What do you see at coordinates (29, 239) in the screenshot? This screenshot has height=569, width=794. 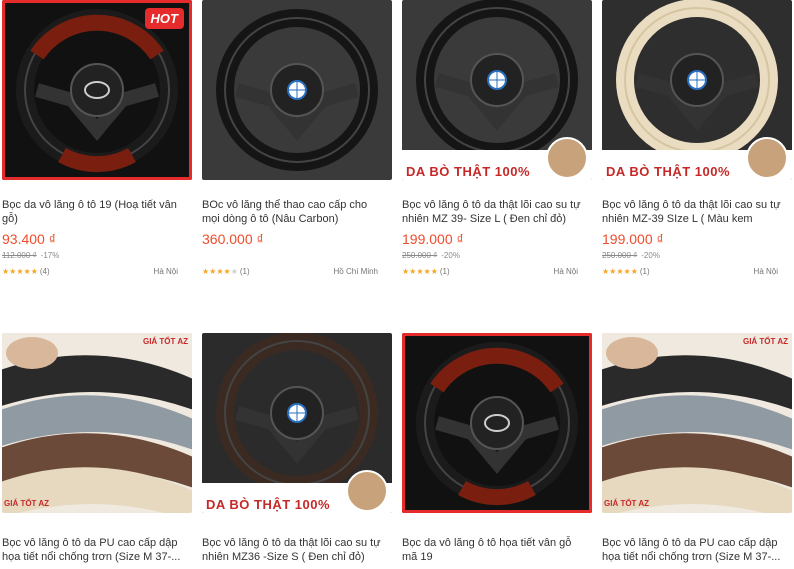 I see `product-price: 93.400 ₫` at bounding box center [29, 239].